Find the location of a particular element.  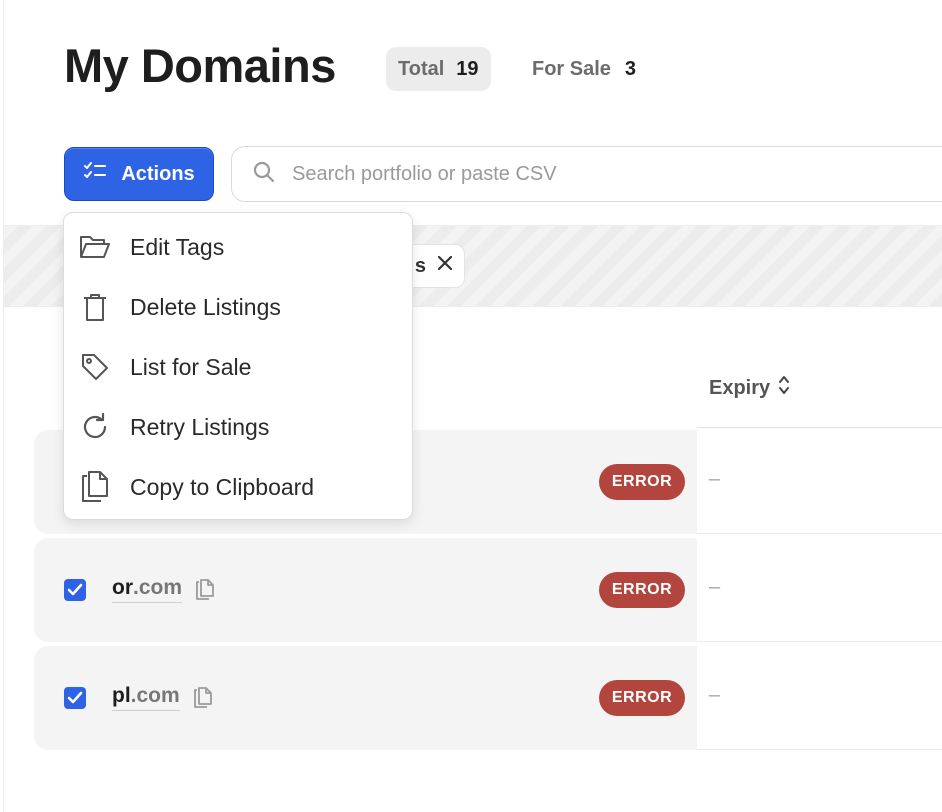

page-title: My Domains is located at coordinates (200, 65).